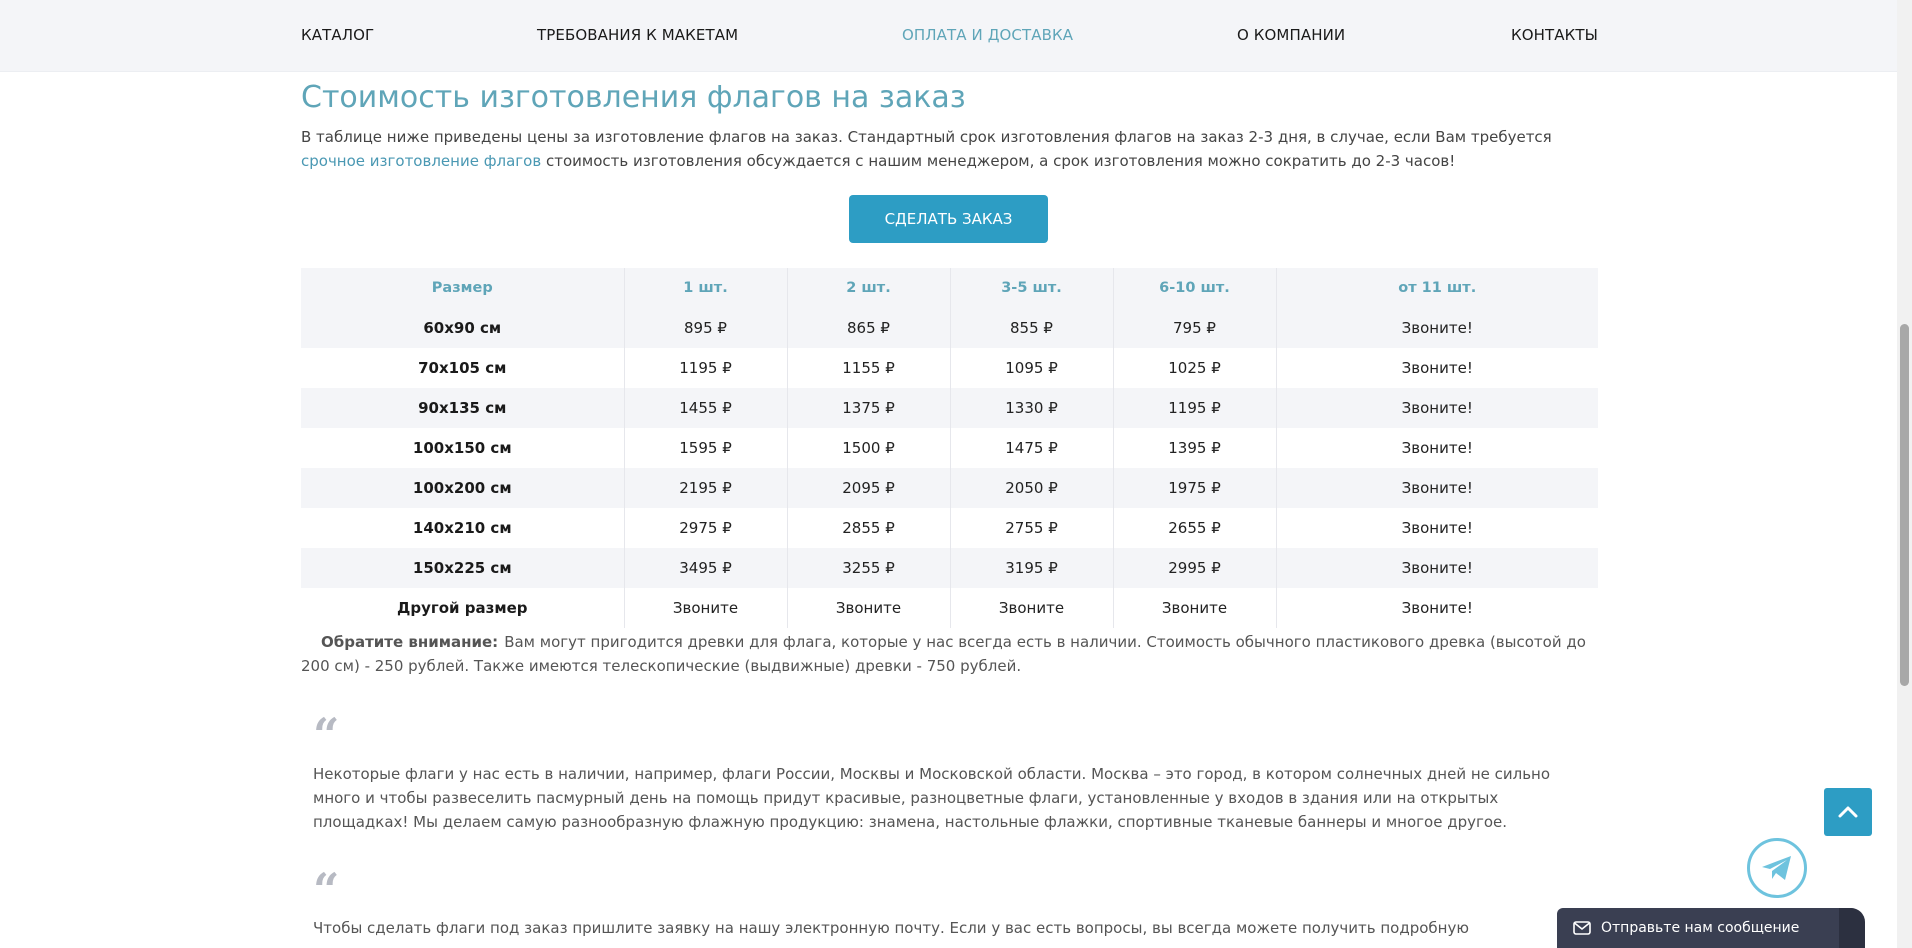 Image resolution: width=1912 pixels, height=948 pixels. What do you see at coordinates (706, 328) in the screenshot?
I see `price-cell: 895 ₽` at bounding box center [706, 328].